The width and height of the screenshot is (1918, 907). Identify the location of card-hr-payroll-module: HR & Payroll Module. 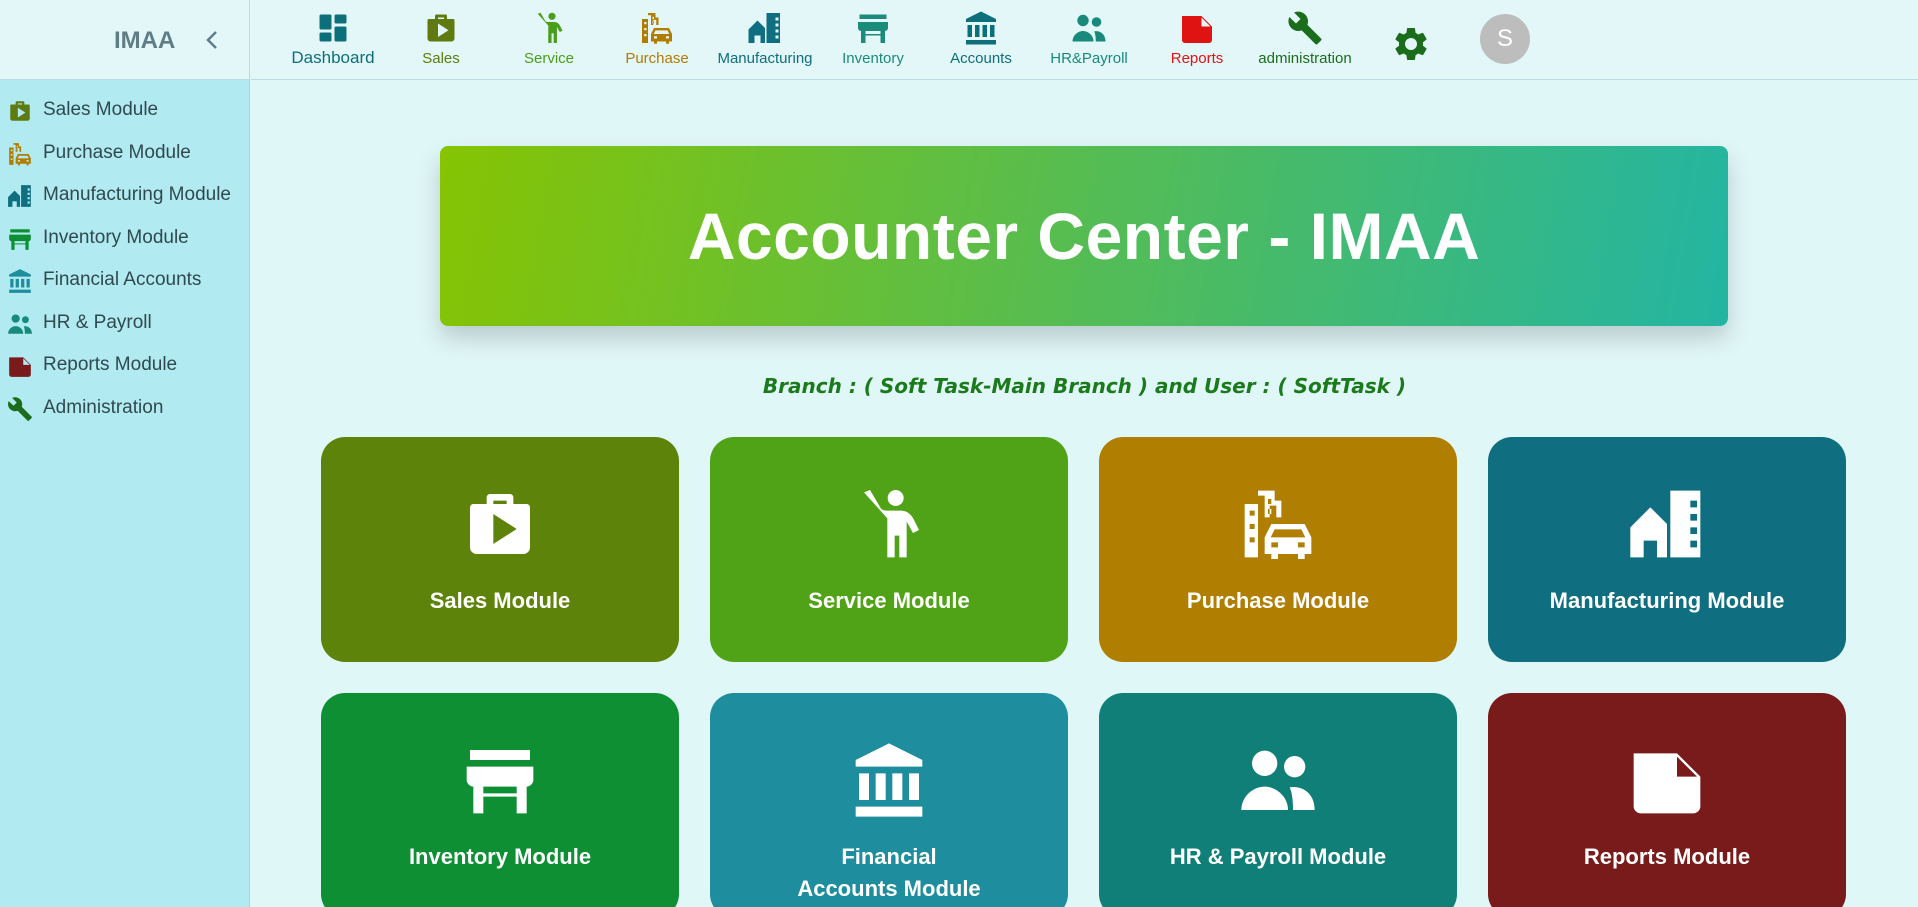
(1278, 800).